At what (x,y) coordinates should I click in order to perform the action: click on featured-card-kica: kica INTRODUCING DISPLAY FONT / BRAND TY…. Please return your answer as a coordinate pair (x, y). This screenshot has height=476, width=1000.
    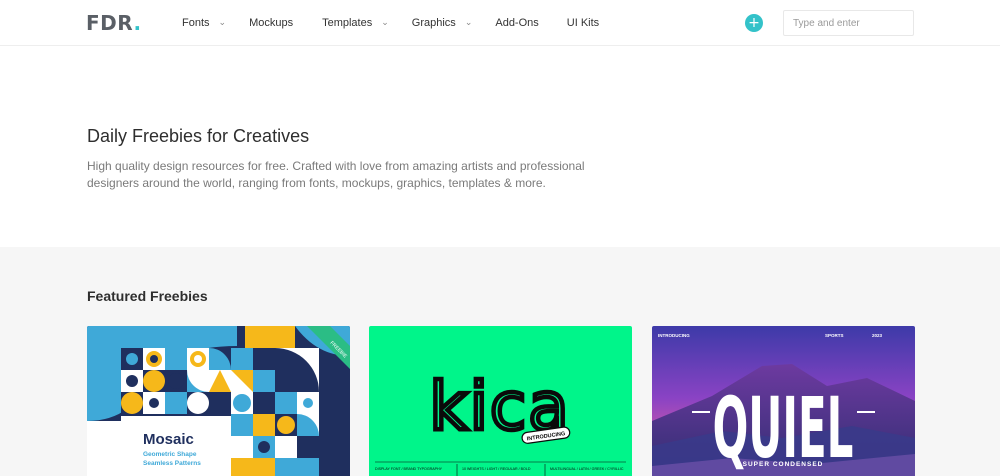
    Looking at the image, I should click on (500, 401).